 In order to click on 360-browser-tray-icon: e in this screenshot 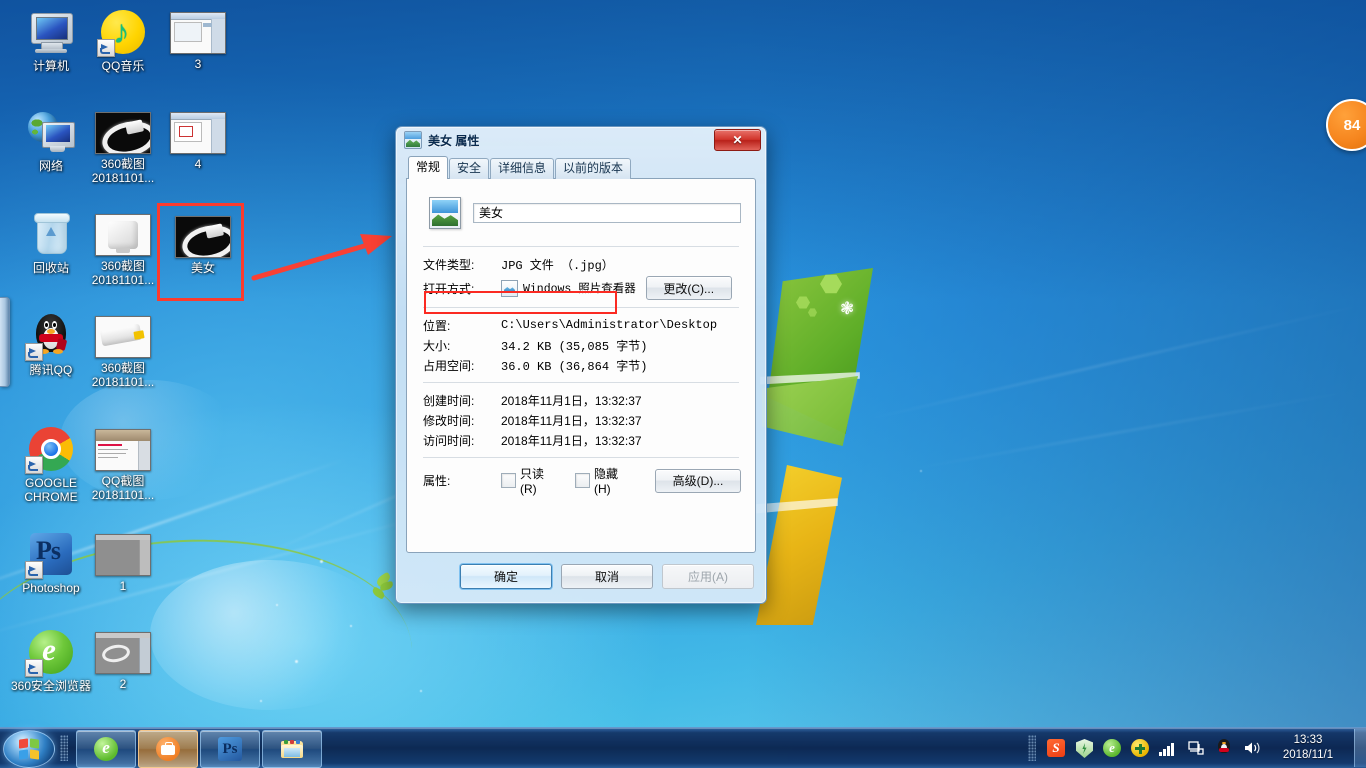, I will do `click(1112, 748)`.